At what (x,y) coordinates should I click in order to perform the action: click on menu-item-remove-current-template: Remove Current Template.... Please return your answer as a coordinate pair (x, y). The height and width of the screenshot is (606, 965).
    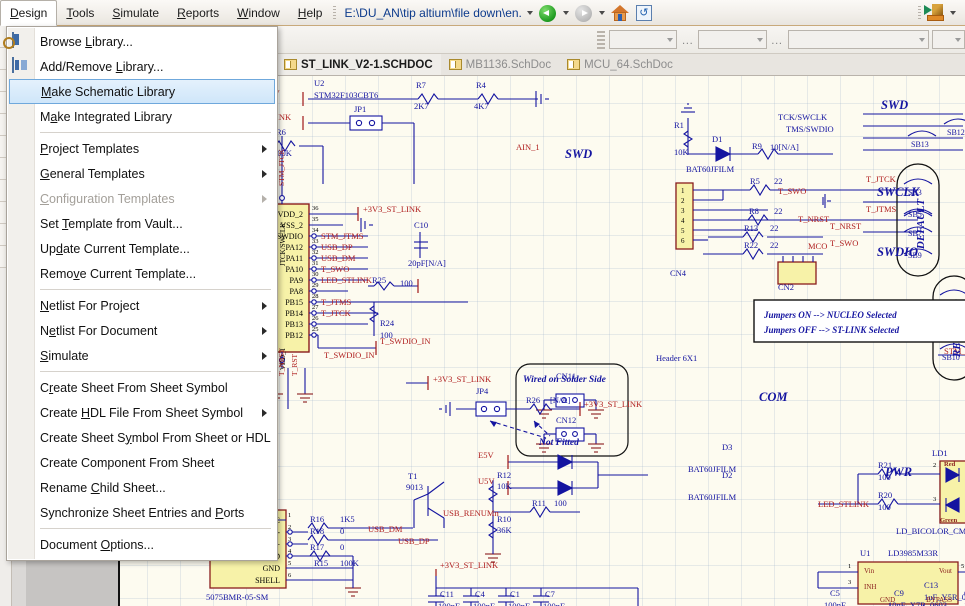
    Looking at the image, I should click on (142, 273).